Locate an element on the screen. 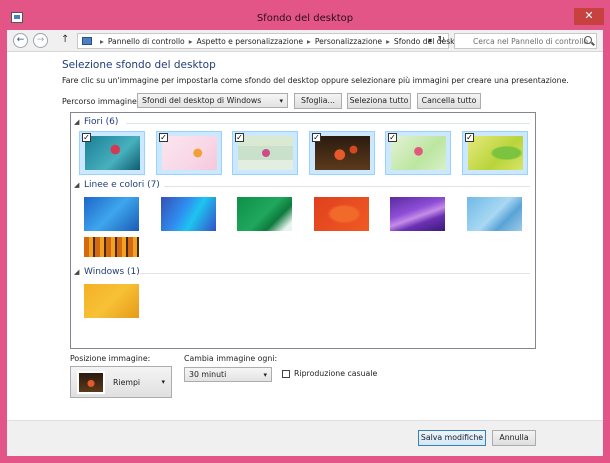 The image size is (610, 463). forward-button: → is located at coordinates (40, 40).